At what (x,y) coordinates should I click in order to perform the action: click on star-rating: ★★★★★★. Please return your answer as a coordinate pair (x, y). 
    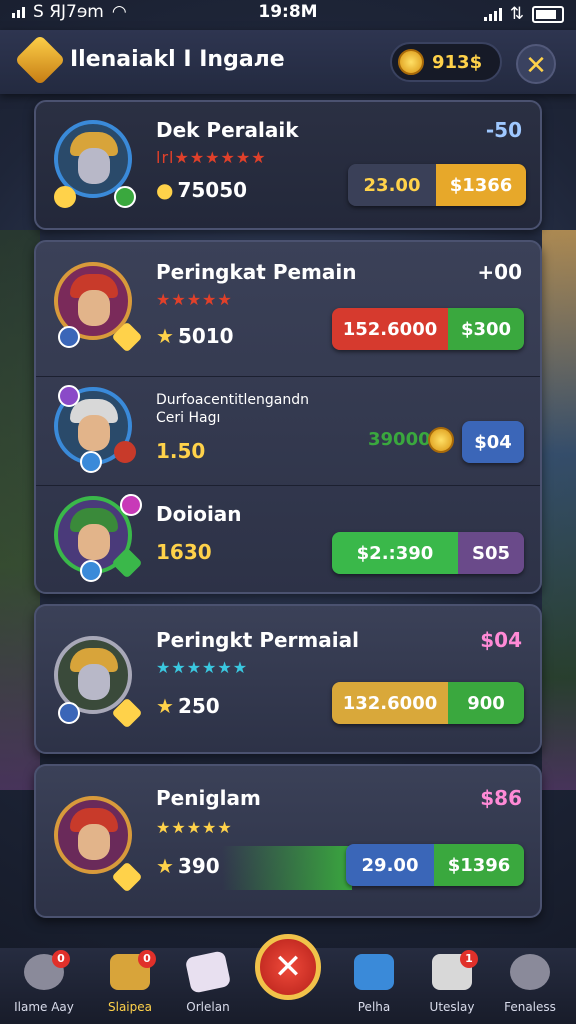
    Looking at the image, I should click on (202, 667).